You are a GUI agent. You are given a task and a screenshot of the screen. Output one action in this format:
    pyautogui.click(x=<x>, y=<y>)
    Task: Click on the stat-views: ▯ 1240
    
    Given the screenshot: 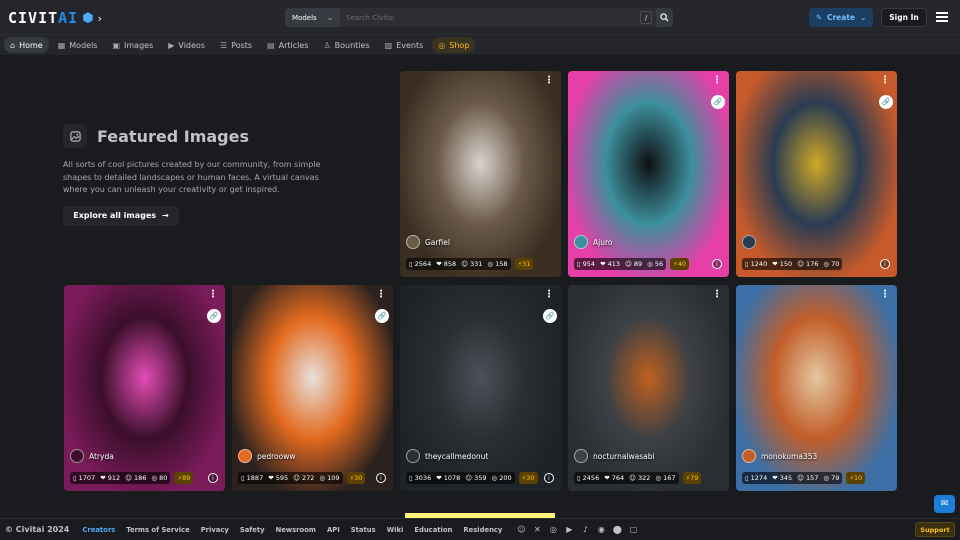 What is the action you would take?
    pyautogui.click(x=756, y=264)
    